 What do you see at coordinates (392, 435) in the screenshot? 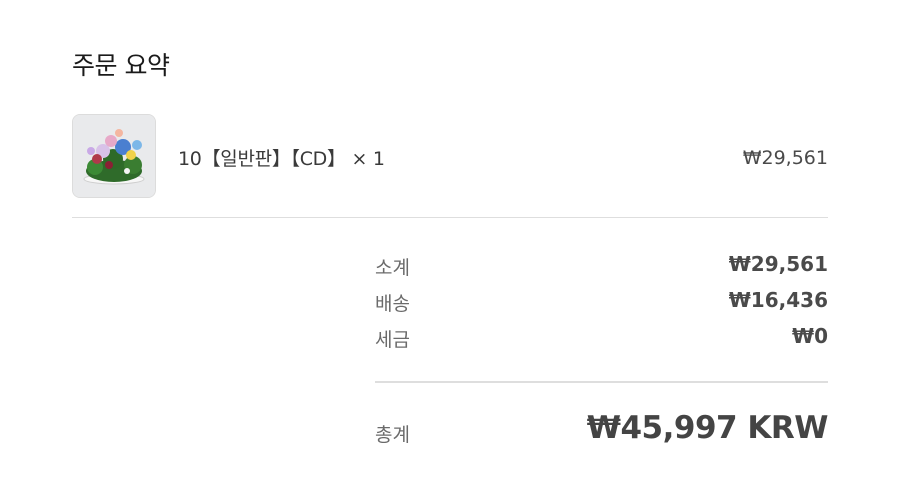
I see `total-label: 총계` at bounding box center [392, 435].